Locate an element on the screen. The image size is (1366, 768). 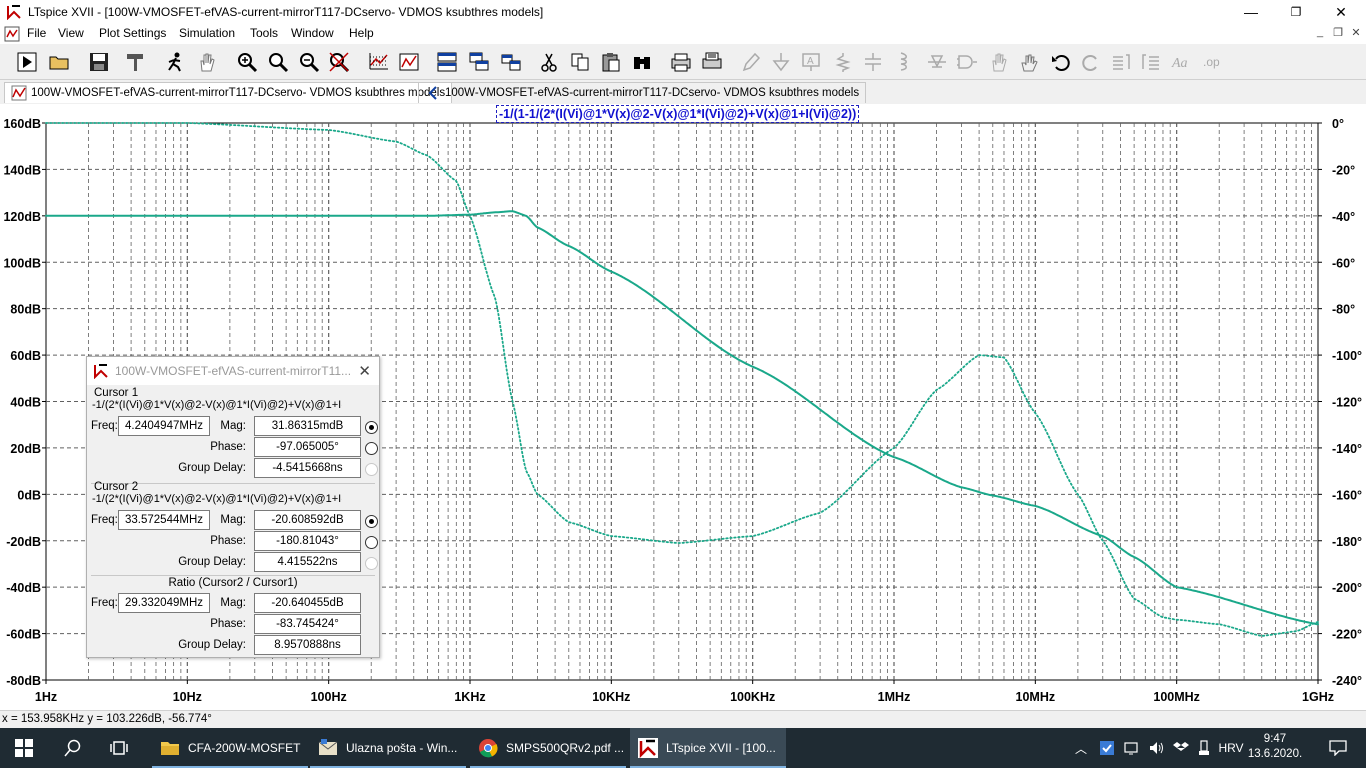
cursor2-phase-radio is located at coordinates (371, 542).